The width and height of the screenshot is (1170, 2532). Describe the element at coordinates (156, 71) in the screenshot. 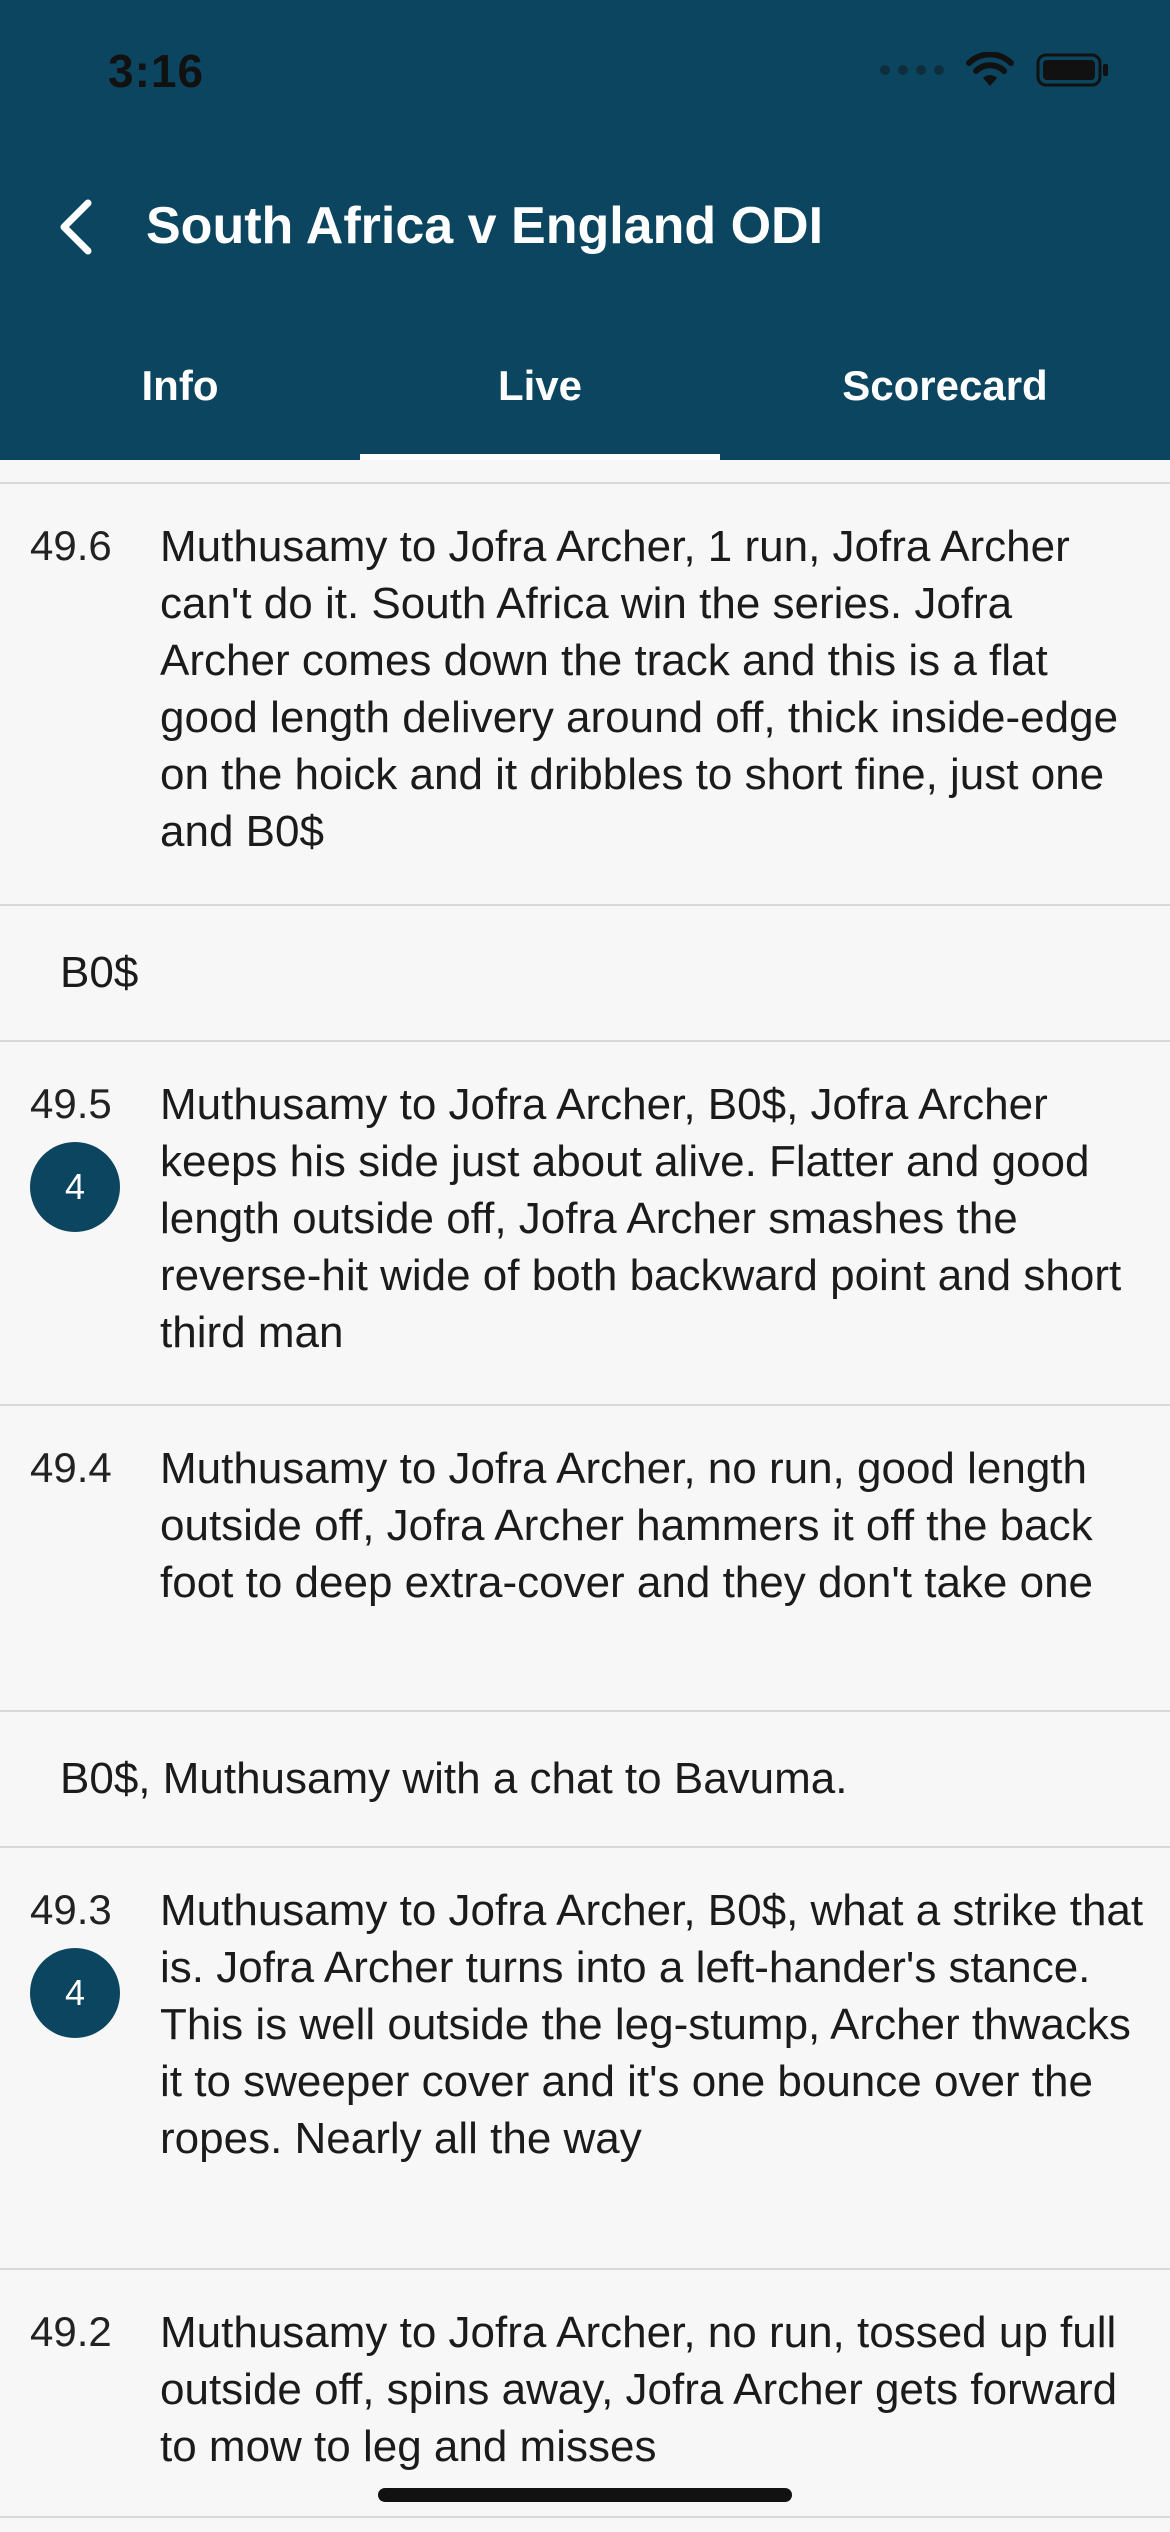

I see `status-time: 3:16` at that location.